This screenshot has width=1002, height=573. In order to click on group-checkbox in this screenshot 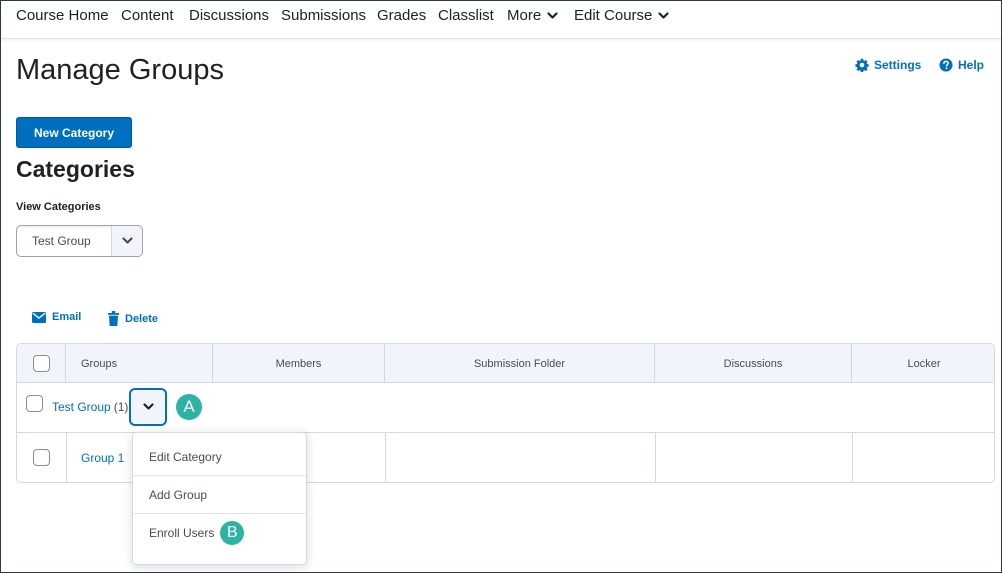, I will do `click(41, 457)`.